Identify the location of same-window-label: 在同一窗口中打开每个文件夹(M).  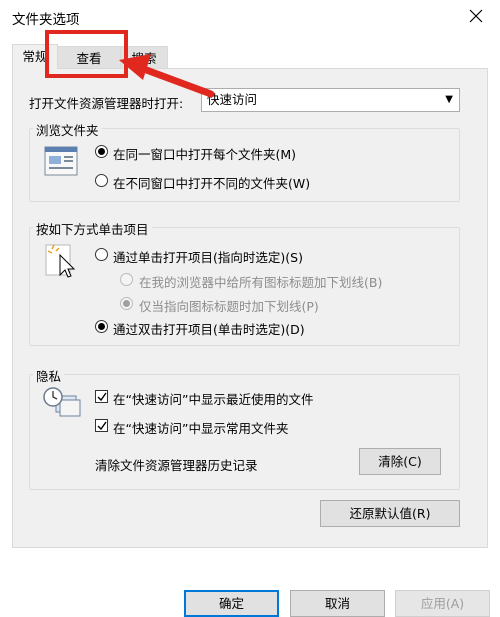
(205, 154).